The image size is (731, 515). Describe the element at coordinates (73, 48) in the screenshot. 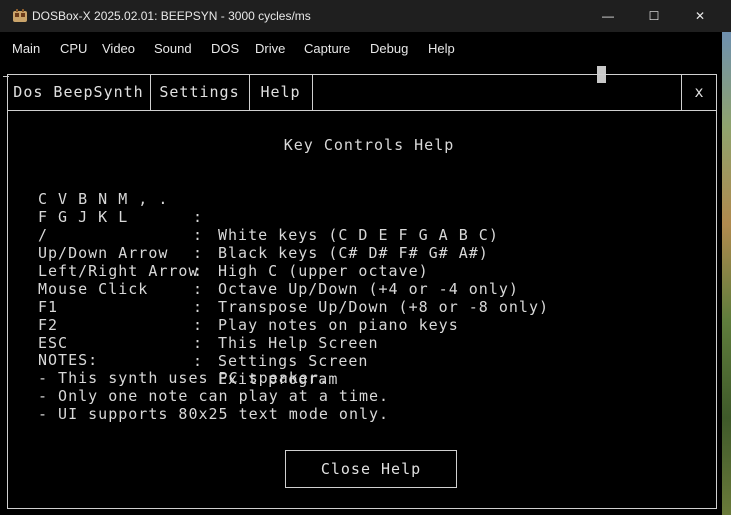

I see `menu-cpu: CPU` at that location.